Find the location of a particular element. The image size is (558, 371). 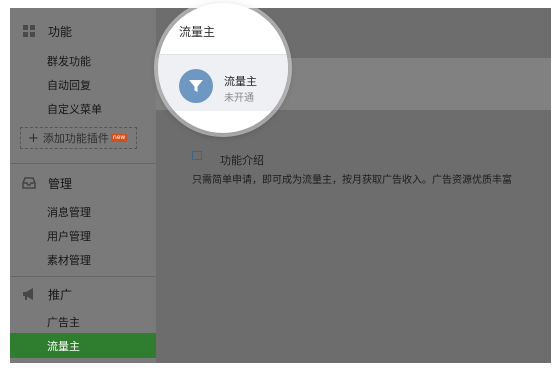

megaphone-icon is located at coordinates (28, 294).